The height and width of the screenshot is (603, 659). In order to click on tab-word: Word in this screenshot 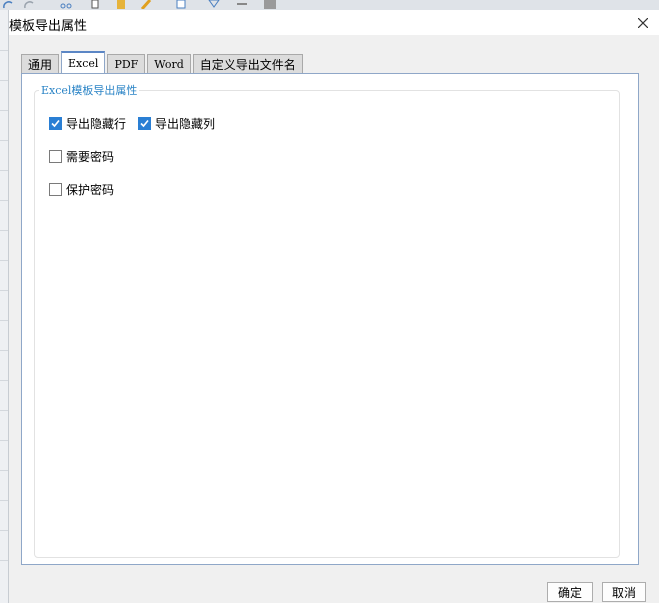, I will do `click(169, 63)`.